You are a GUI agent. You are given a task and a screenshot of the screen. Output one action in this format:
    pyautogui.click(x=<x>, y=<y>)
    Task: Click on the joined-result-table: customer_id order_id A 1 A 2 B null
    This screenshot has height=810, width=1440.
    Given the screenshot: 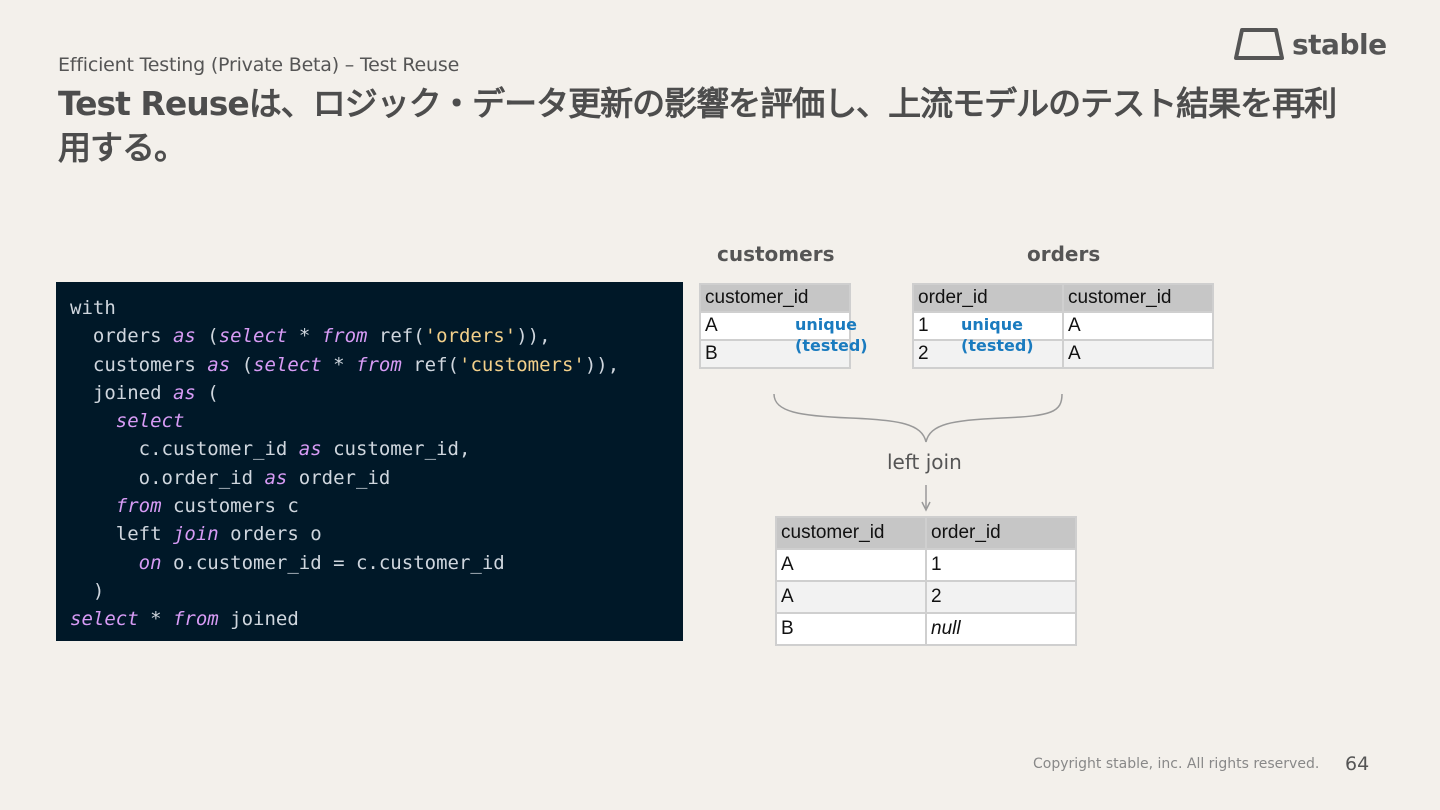 What is the action you would take?
    pyautogui.click(x=926, y=581)
    